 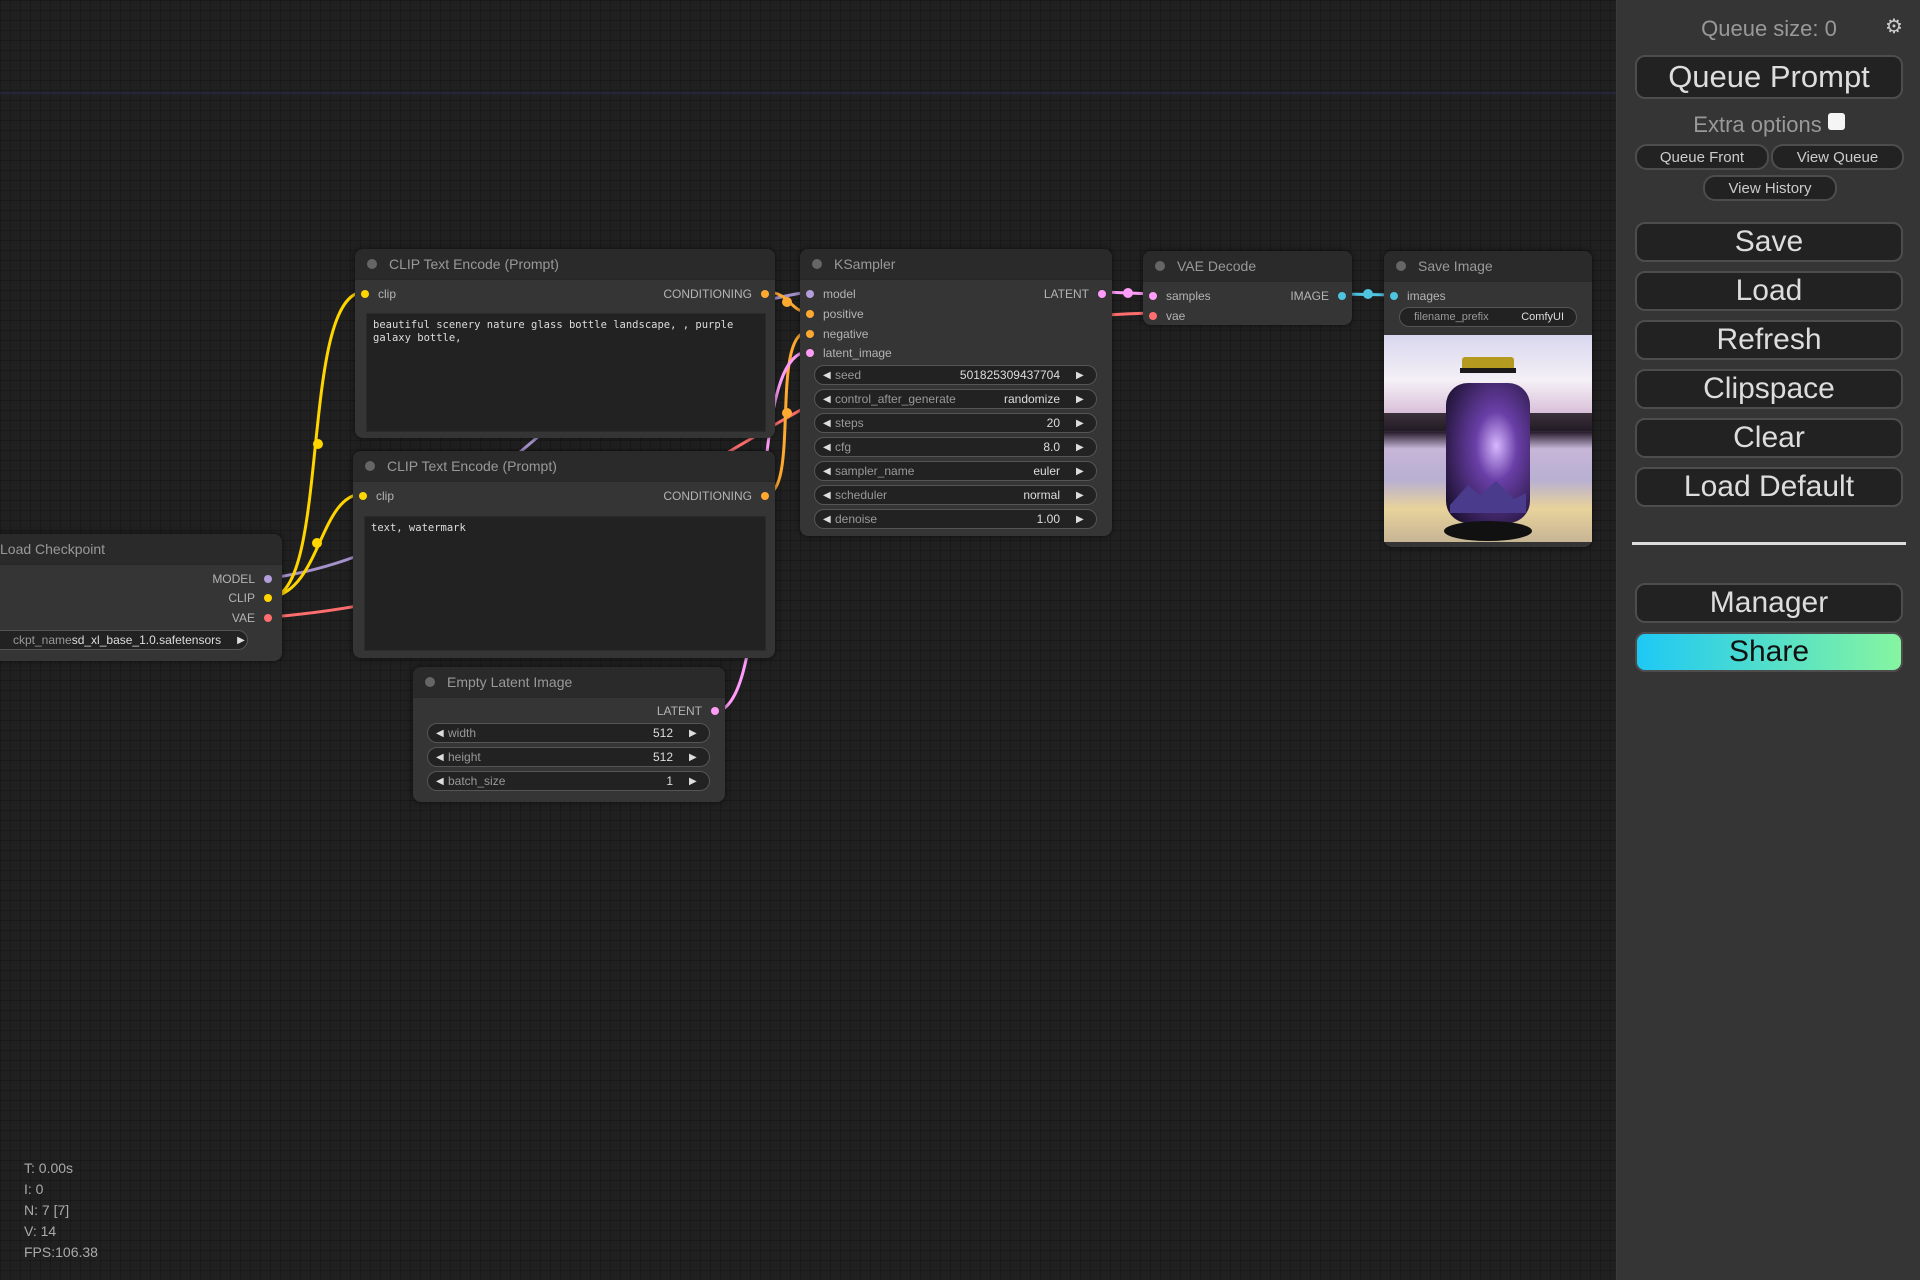 I want to click on node-title: VAE Decode, so click(x=1247, y=266).